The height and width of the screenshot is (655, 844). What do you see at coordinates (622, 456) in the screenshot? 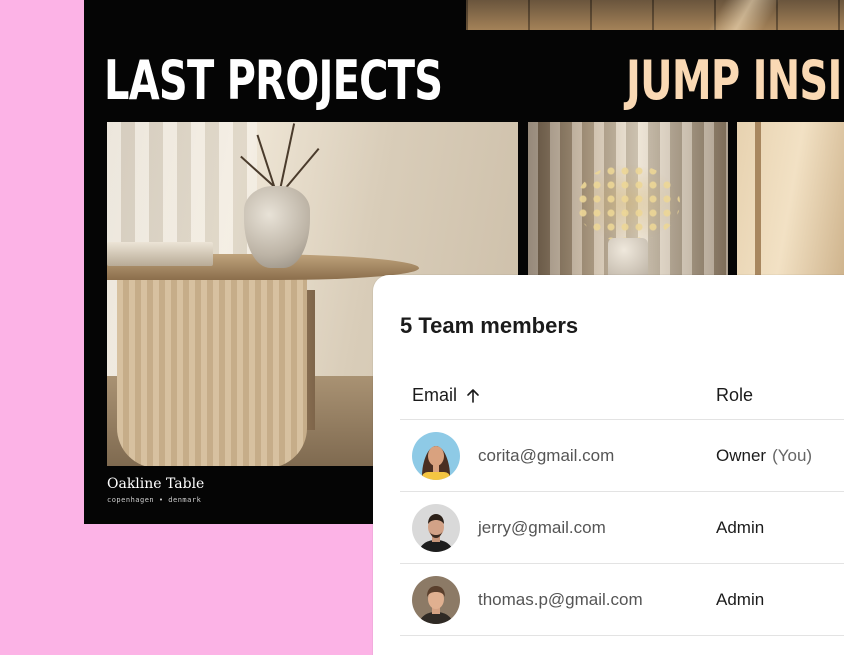
I see `table-row: corita@gmail.com Owner (You)` at bounding box center [622, 456].